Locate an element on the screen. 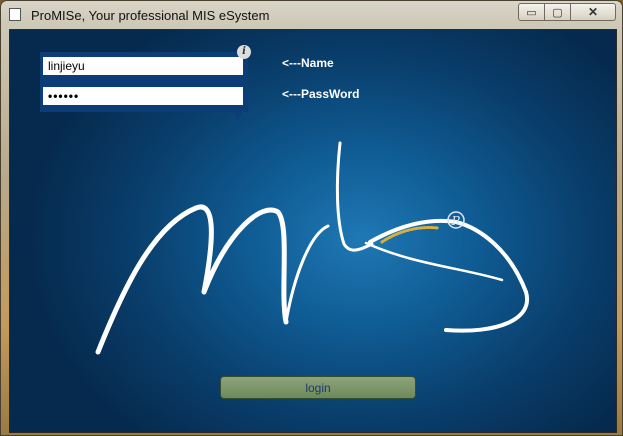 The width and height of the screenshot is (623, 436). minimize-button: ▭ is located at coordinates (531, 12).